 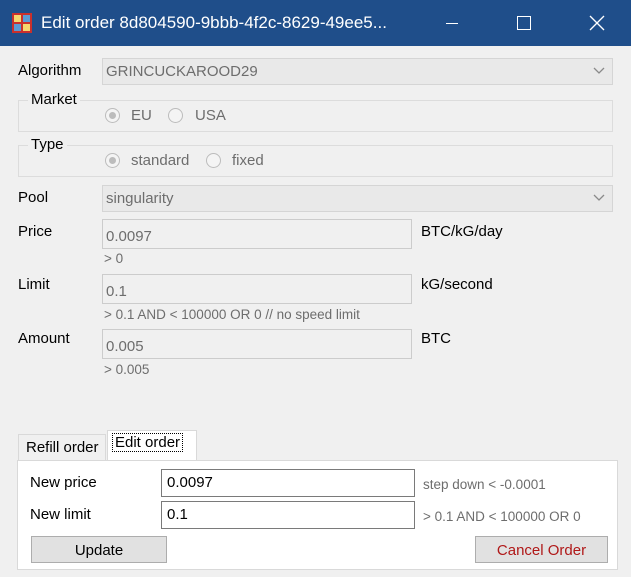 What do you see at coordinates (182, 71) in the screenshot?
I see `algorithm-value: GRINCUCKAROOD29` at bounding box center [182, 71].